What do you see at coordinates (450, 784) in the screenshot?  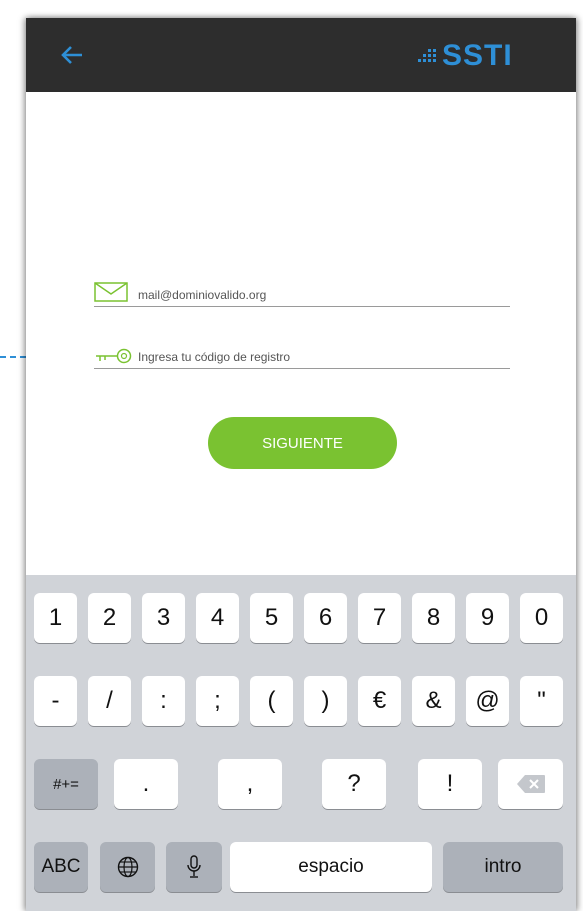 I see `key-exclamation: !` at bounding box center [450, 784].